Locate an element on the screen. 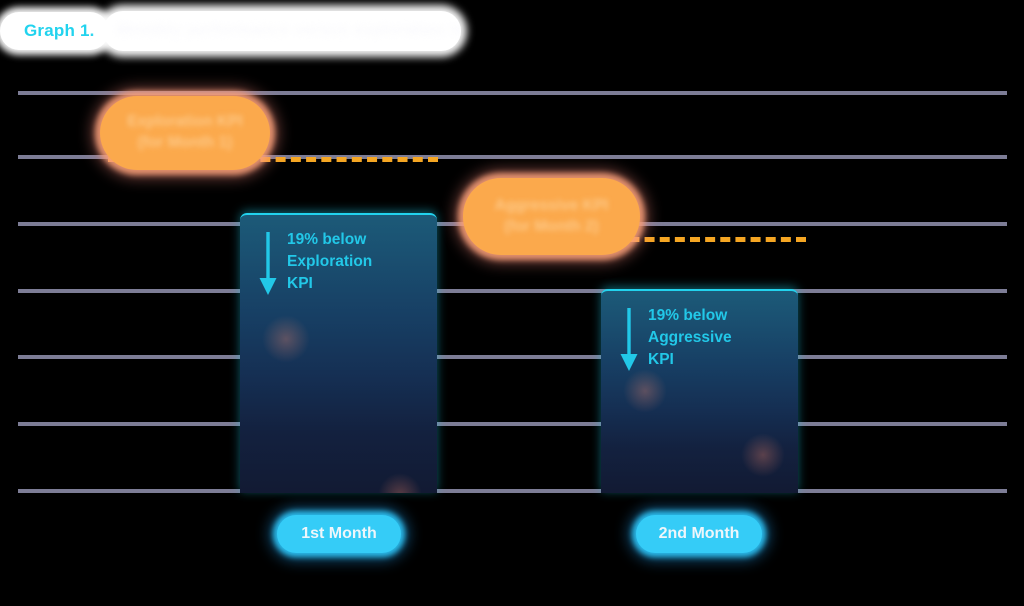 This screenshot has height=606, width=1024. bar-1st-month: 19% below Exploration KPI is located at coordinates (338, 353).